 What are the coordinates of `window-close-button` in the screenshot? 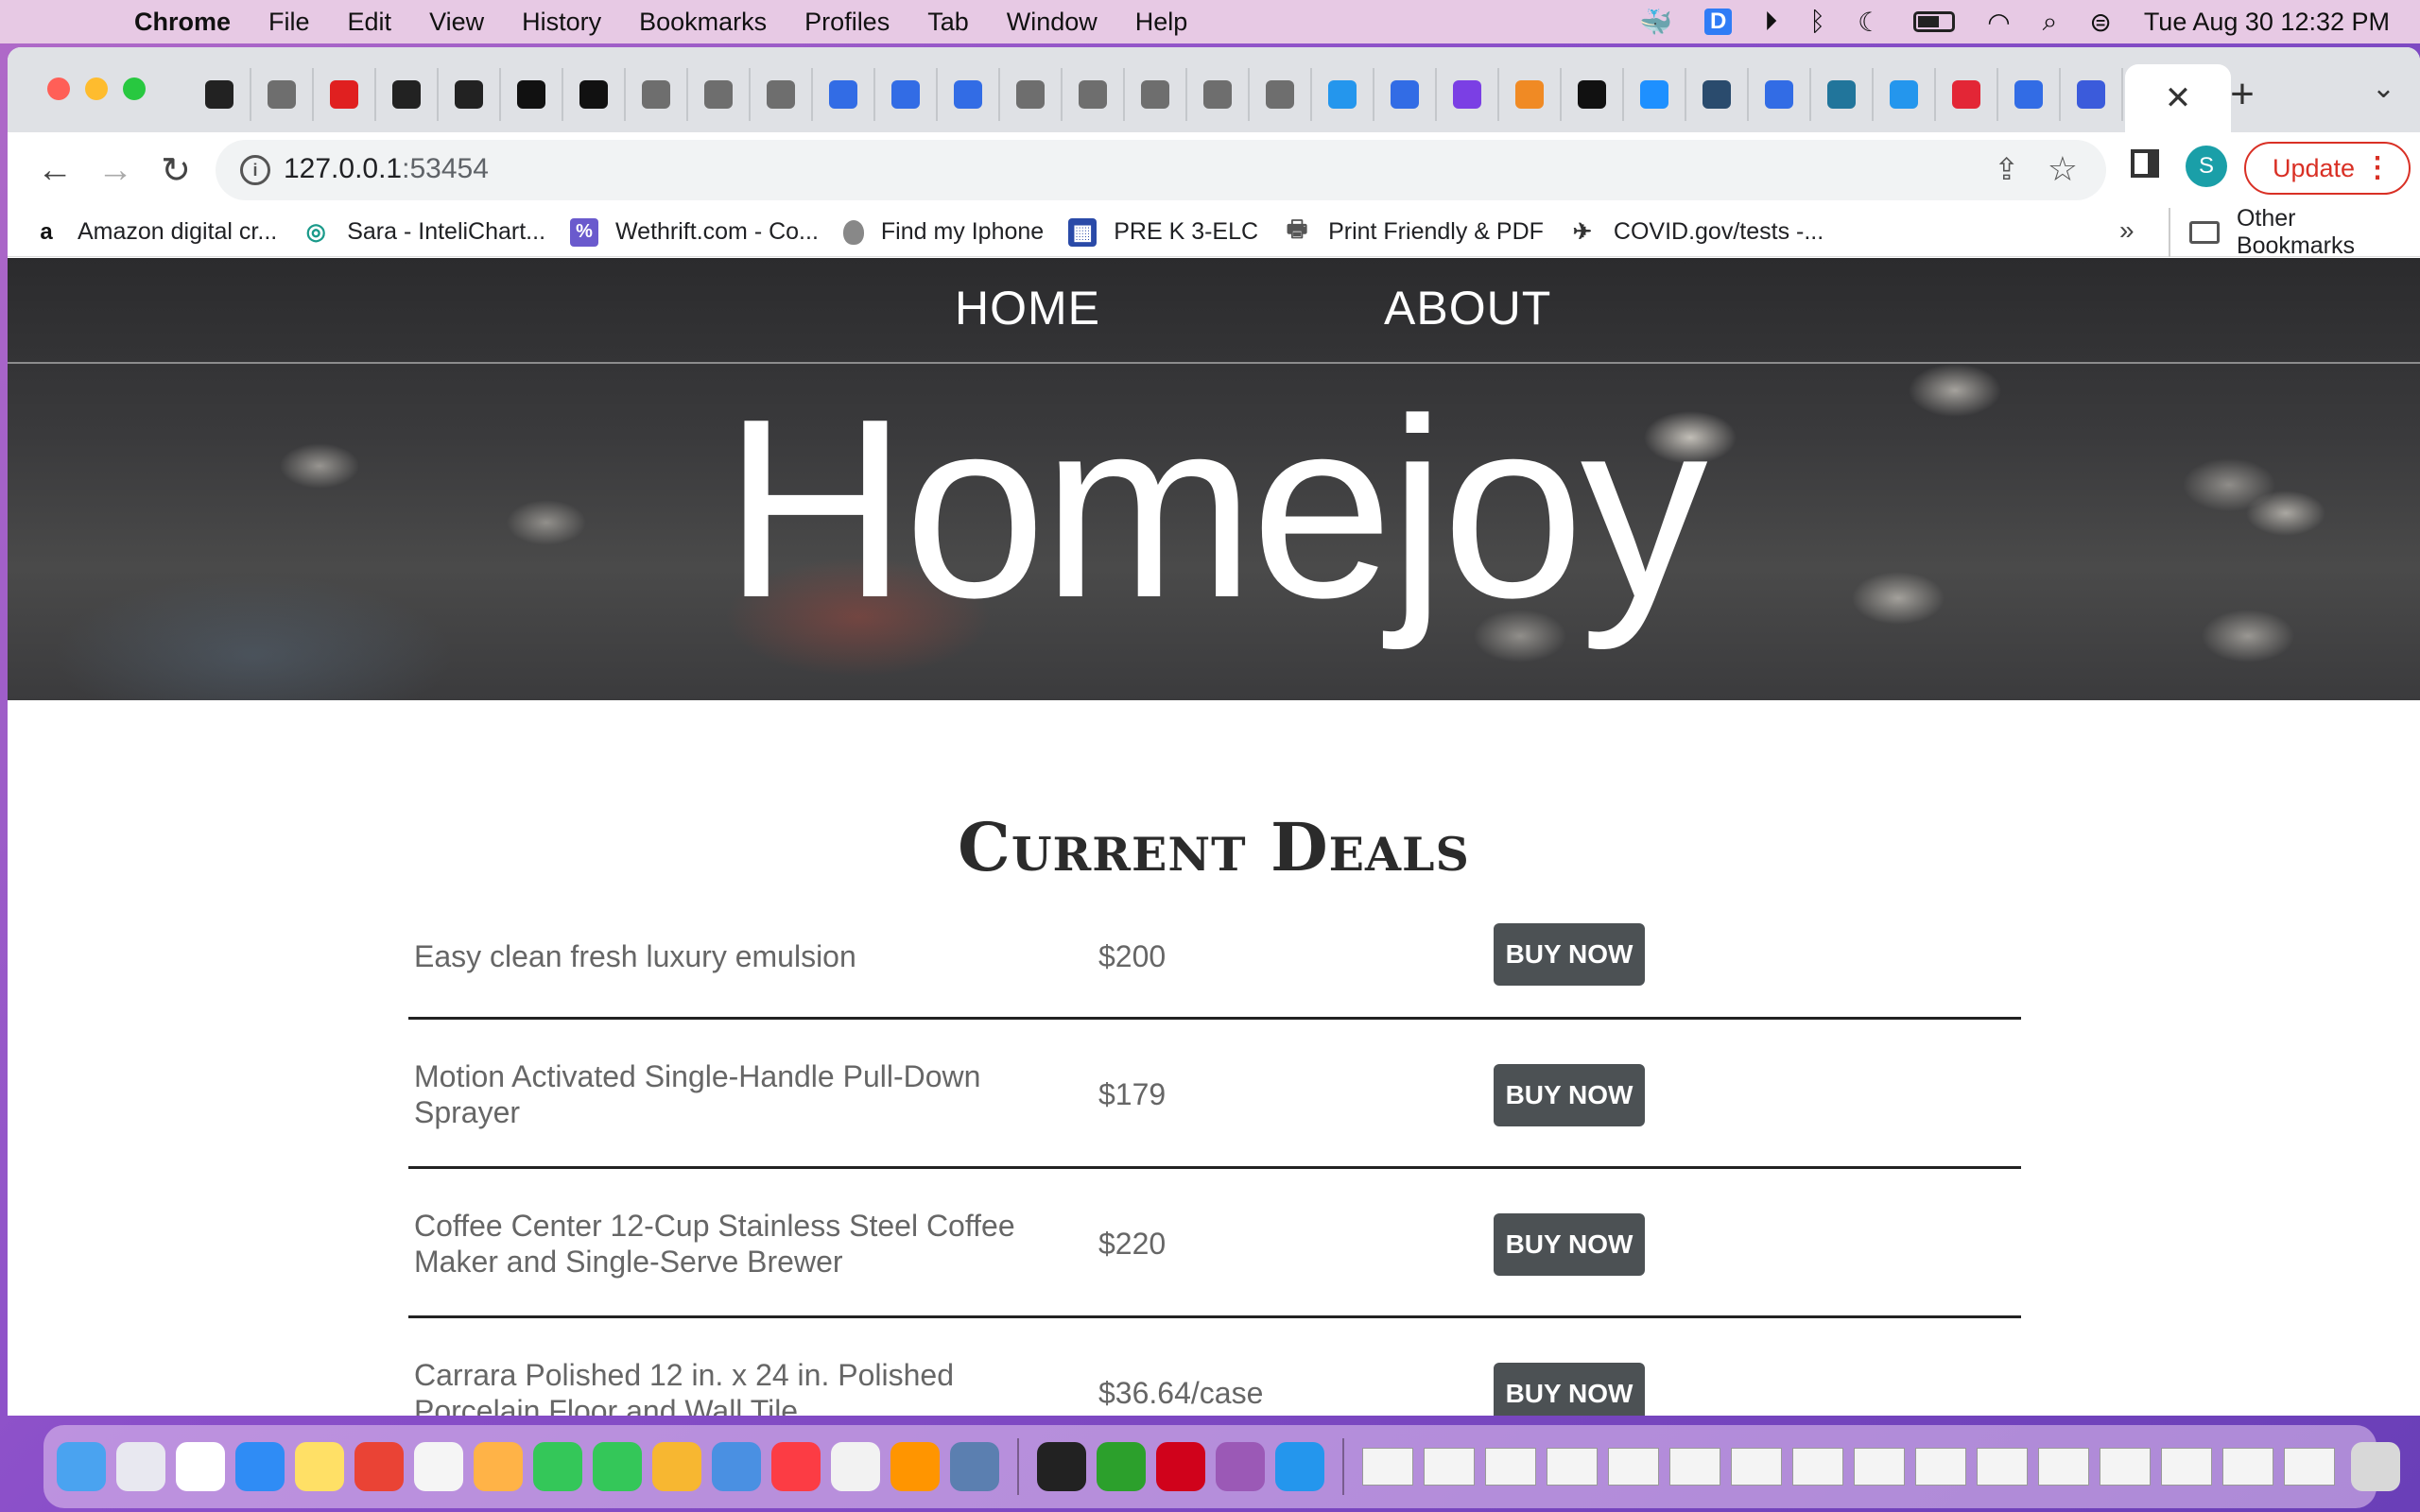 It's located at (58, 88).